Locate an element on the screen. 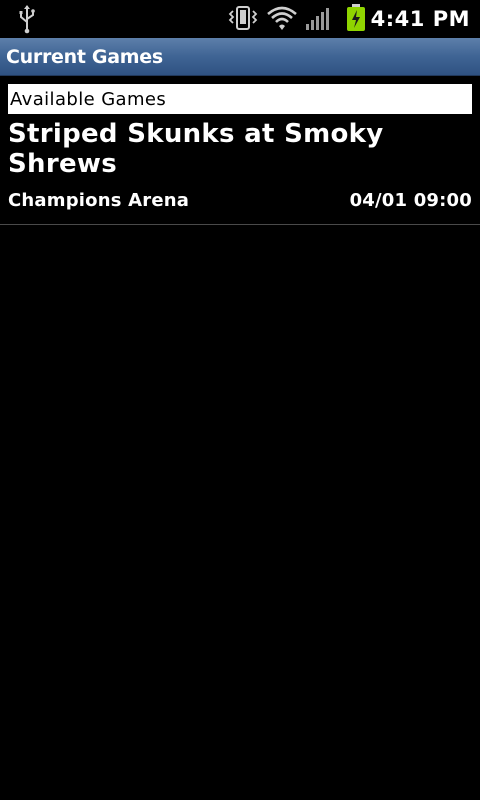 This screenshot has width=480, height=800. page-title: Current Games is located at coordinates (84, 57).